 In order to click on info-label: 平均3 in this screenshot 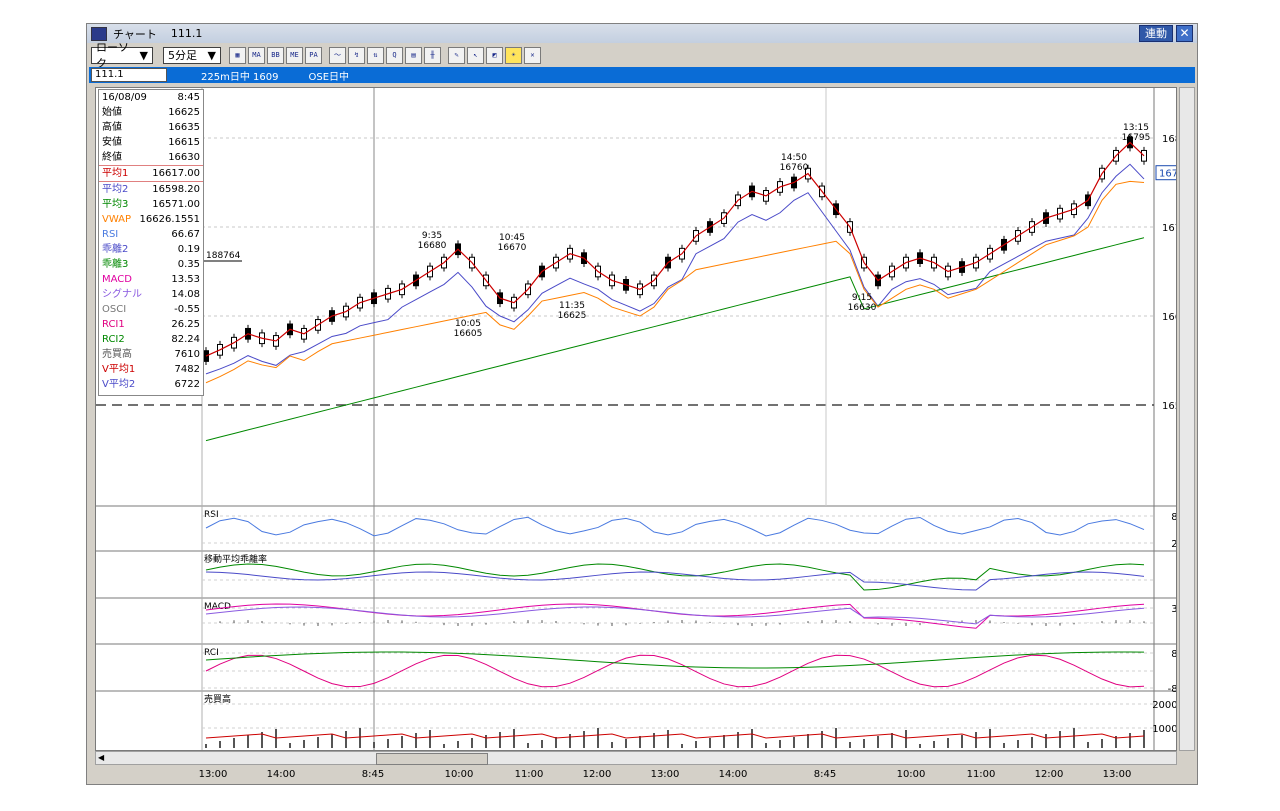, I will do `click(115, 204)`.